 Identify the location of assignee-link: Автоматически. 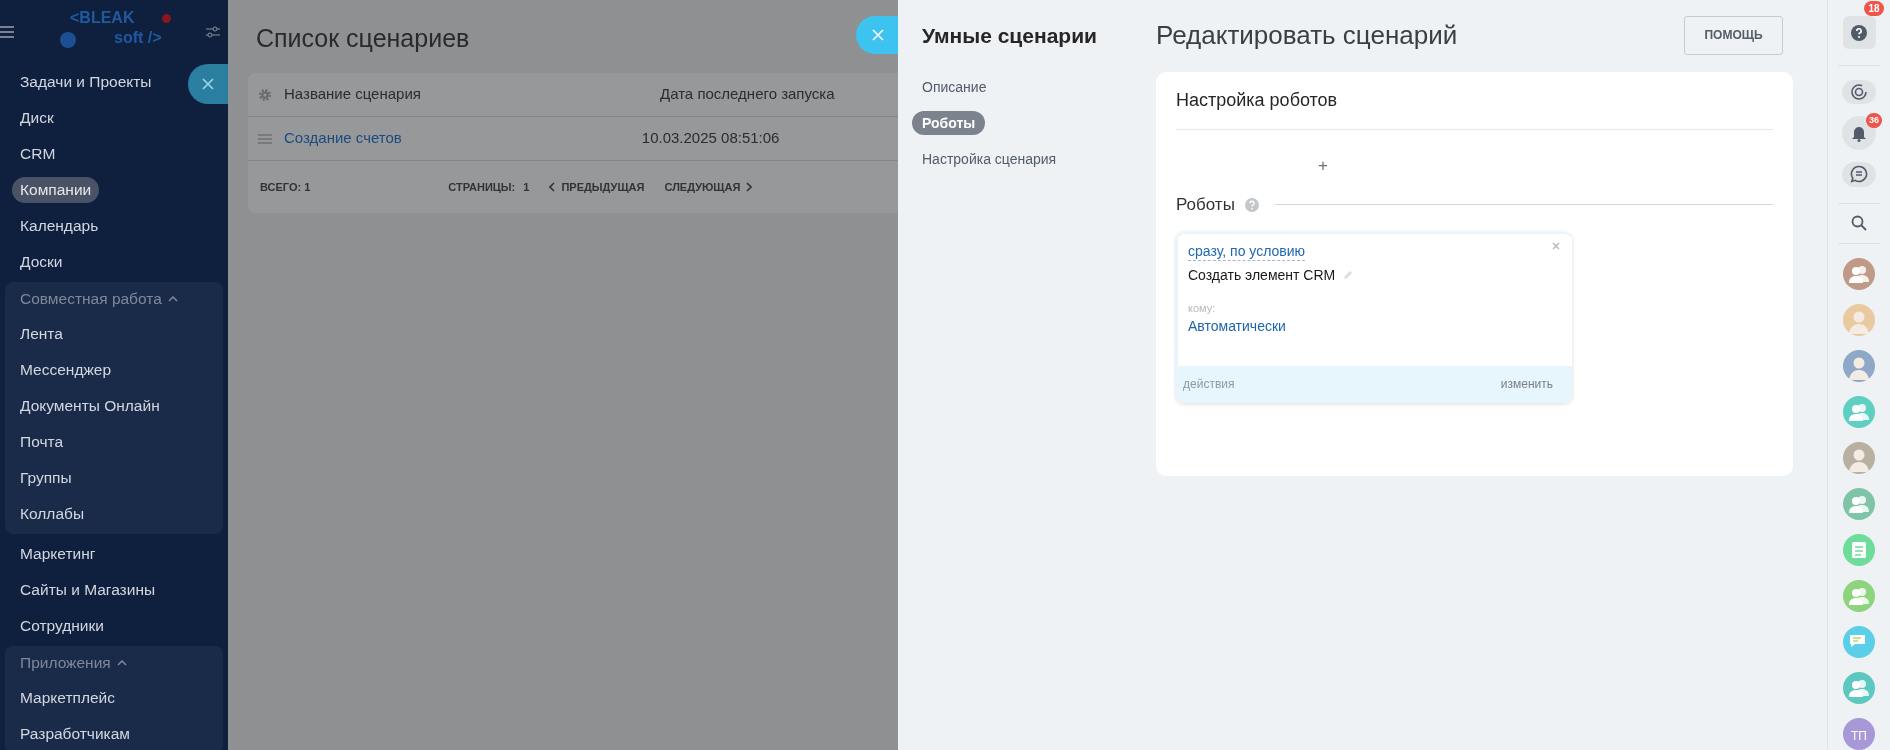
(1237, 326).